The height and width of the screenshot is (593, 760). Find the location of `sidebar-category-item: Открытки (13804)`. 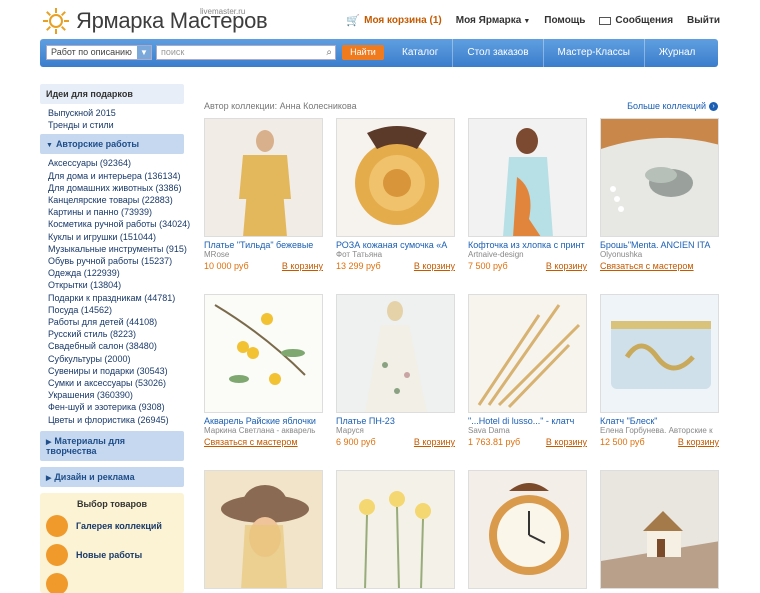

sidebar-category-item: Открытки (13804) is located at coordinates (112, 285).